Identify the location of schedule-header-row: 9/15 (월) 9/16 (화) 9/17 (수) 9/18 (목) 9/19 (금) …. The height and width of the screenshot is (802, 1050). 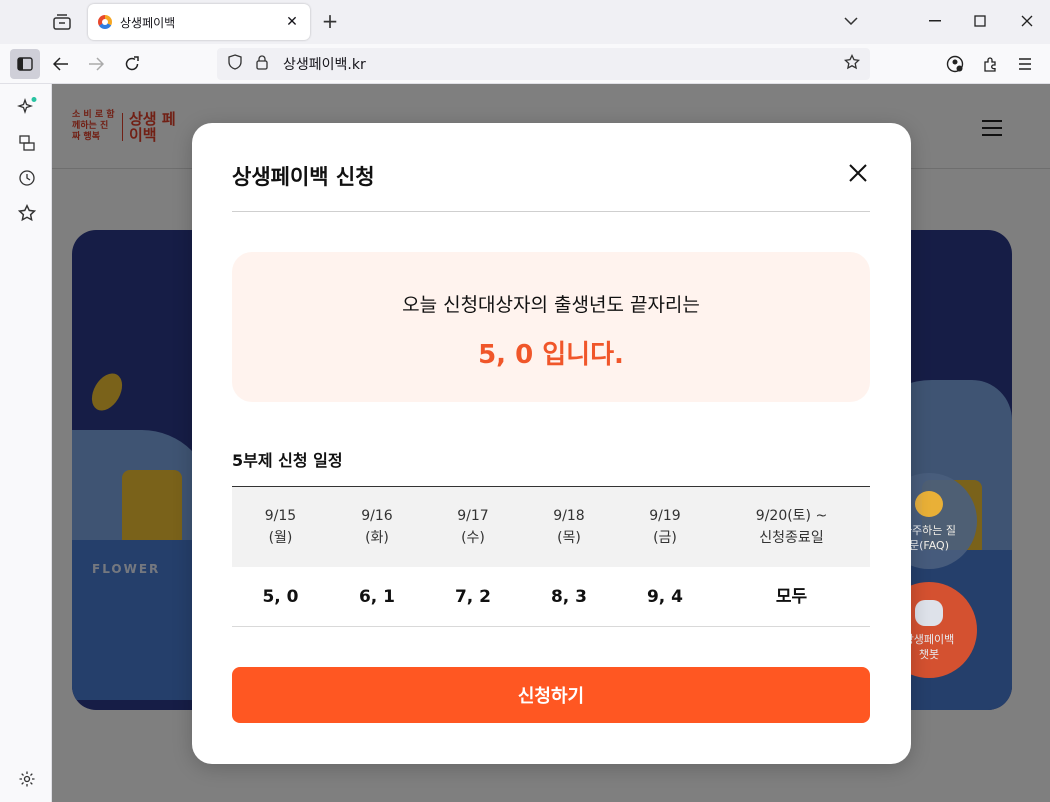
(551, 527).